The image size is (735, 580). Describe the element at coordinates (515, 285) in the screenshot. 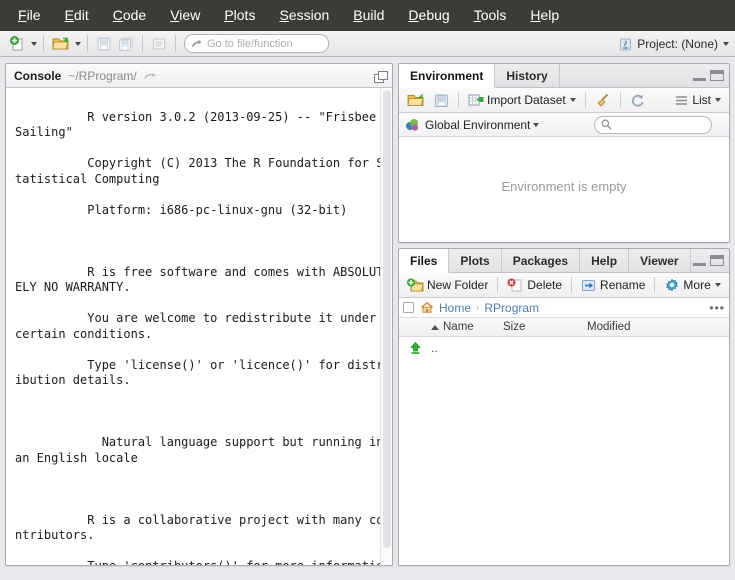

I see `delete-x-icon` at that location.